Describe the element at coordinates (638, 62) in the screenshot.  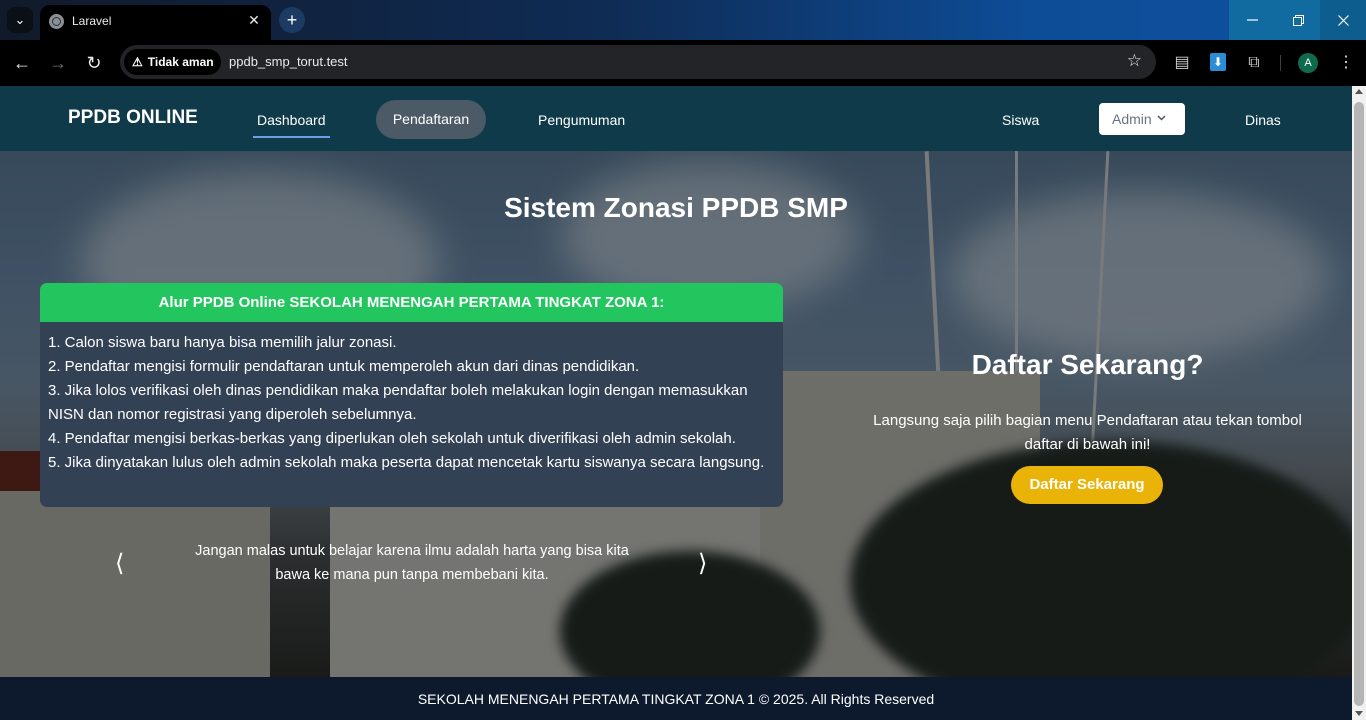
I see `address-bar: ⚠ Tidak aman ppdb_smp_torut.test ☆` at that location.